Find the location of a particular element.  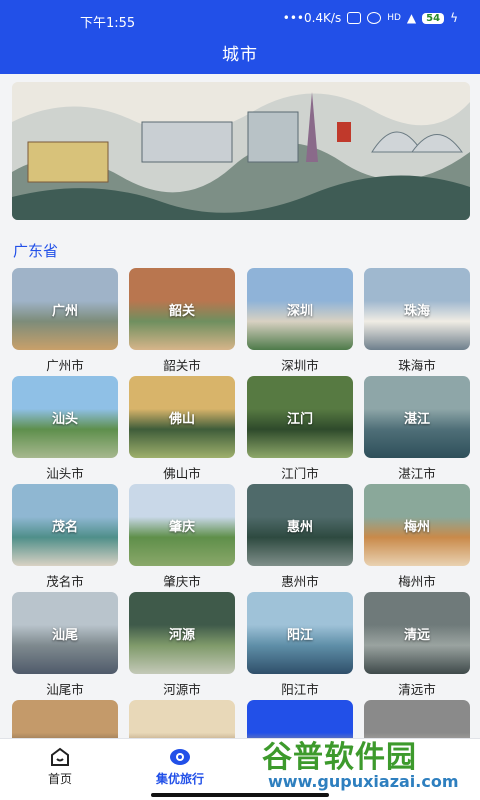

city-thumbnail: 汕尾 is located at coordinates (65, 633).